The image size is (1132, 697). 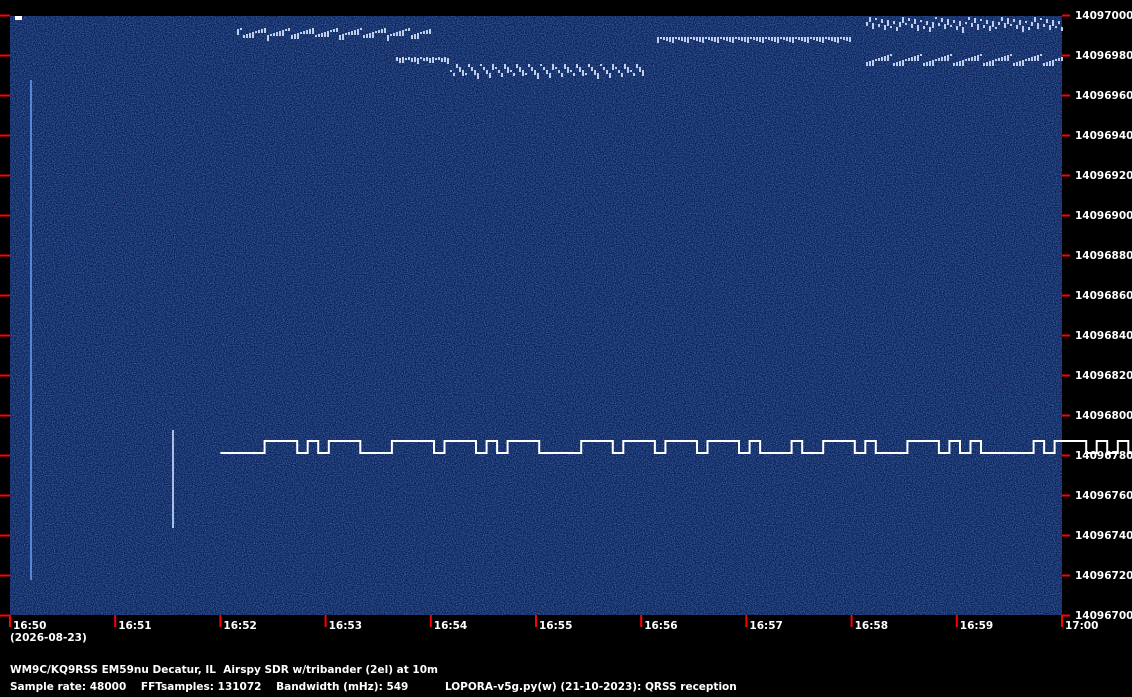 What do you see at coordinates (201, 687) in the screenshot?
I see `fft-samples: FFTsamples: 131072` at bounding box center [201, 687].